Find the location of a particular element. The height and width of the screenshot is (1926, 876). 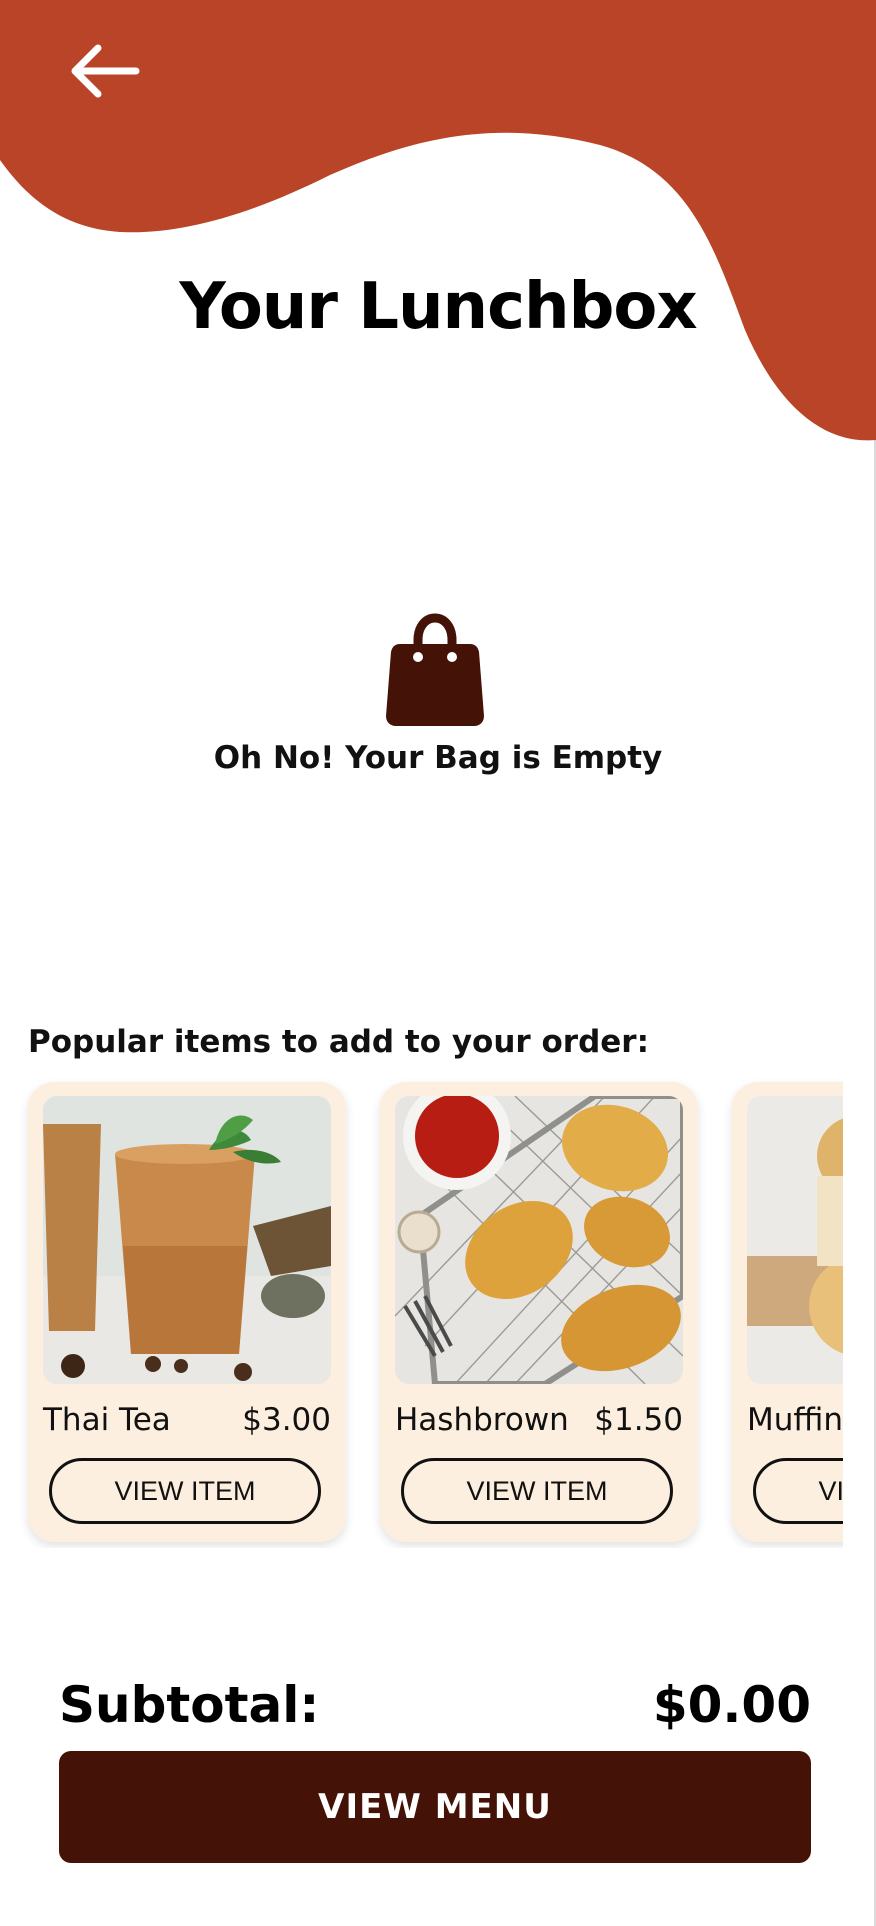

product-card-muffin: Muffin VIEW ITEM is located at coordinates (787, 1312).